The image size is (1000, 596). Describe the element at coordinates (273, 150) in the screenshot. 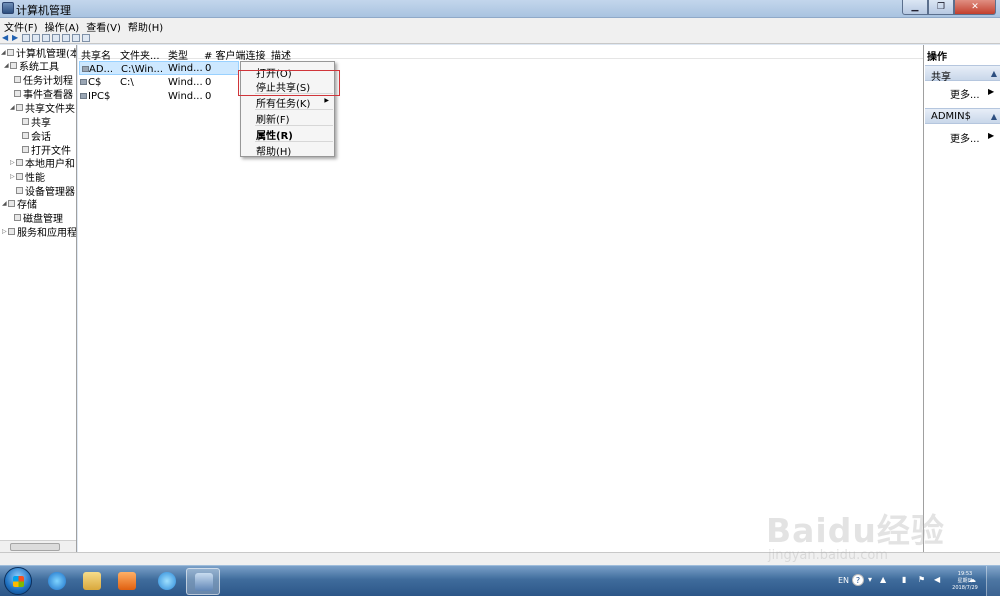

I see `menu-item-help: 帮助(H)` at that location.